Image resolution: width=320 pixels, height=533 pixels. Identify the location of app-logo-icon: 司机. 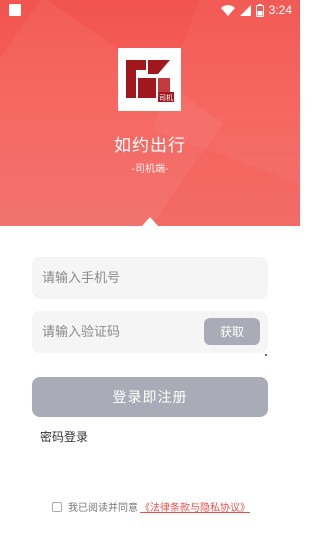
(149, 79).